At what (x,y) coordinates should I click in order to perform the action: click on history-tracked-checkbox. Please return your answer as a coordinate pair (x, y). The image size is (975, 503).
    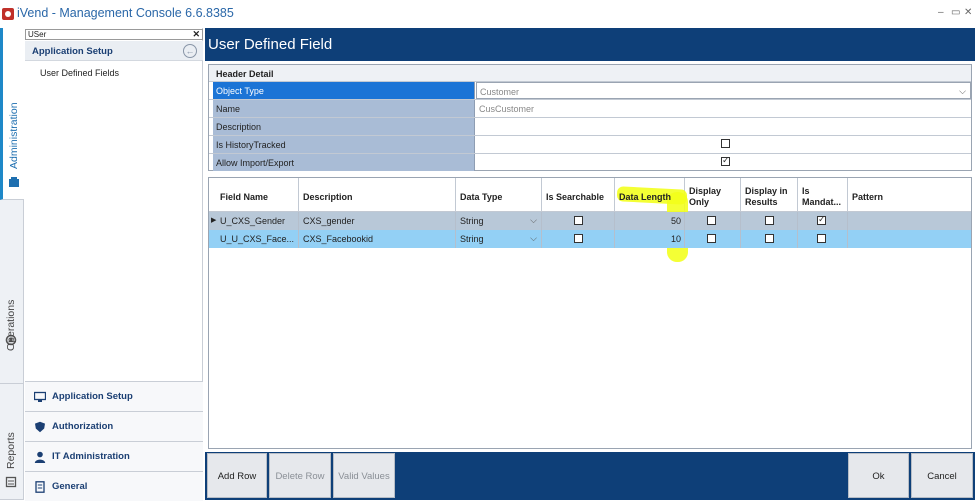
    Looking at the image, I should click on (725, 143).